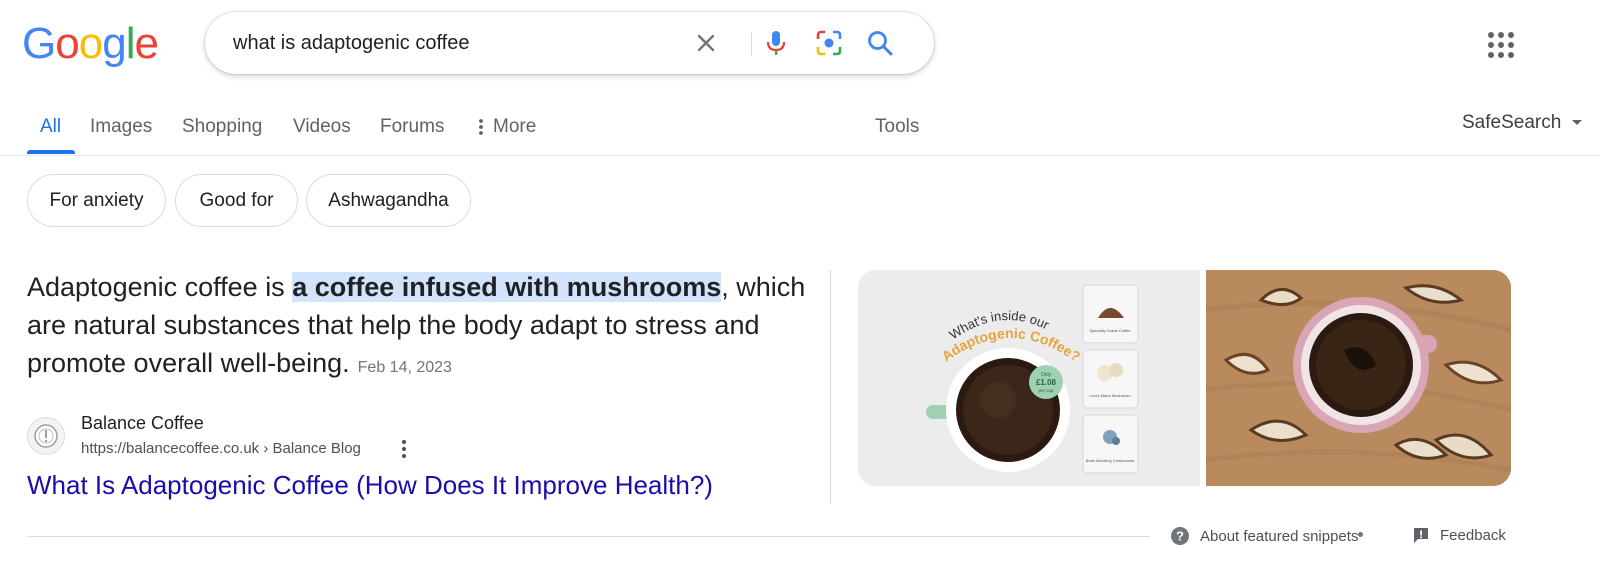 The image size is (1600, 568). What do you see at coordinates (897, 127) in the screenshot?
I see `tools-button: Tools` at bounding box center [897, 127].